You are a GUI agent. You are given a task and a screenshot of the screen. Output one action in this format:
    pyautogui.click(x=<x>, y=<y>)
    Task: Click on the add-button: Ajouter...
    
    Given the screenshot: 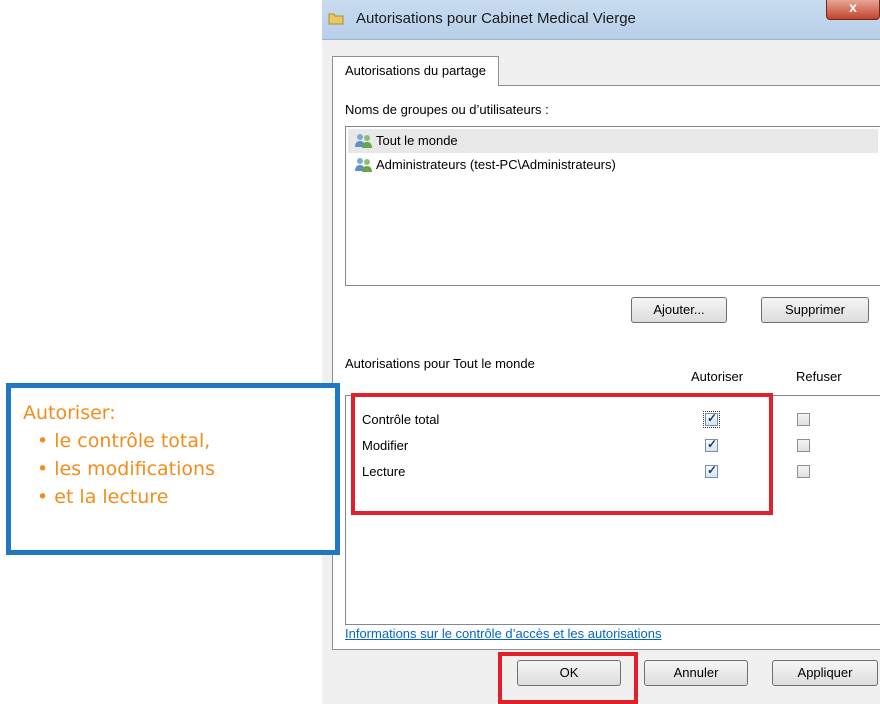 What is the action you would take?
    pyautogui.click(x=679, y=310)
    